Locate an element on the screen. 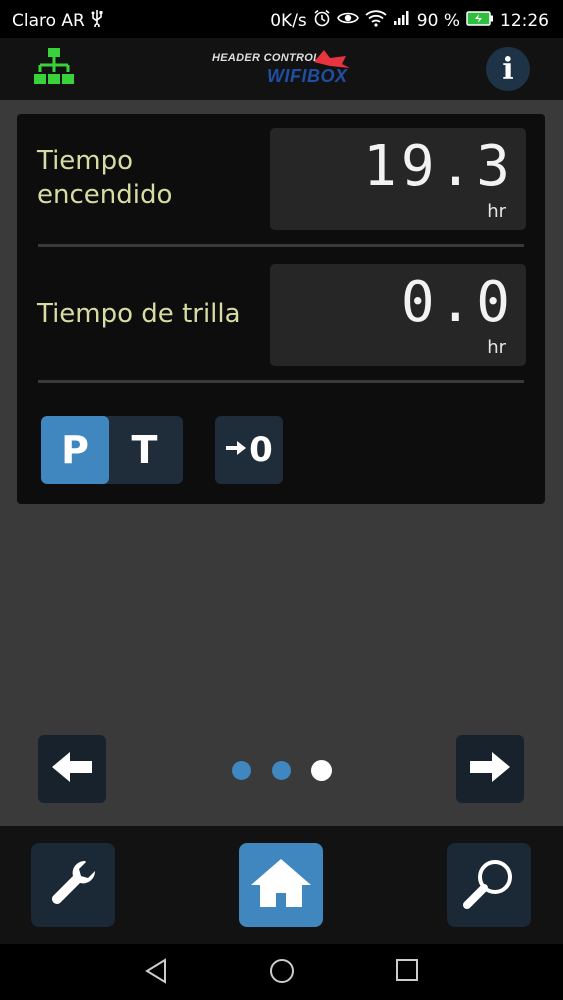 This screenshot has width=563, height=1000. clock: 12:26 is located at coordinates (524, 20).